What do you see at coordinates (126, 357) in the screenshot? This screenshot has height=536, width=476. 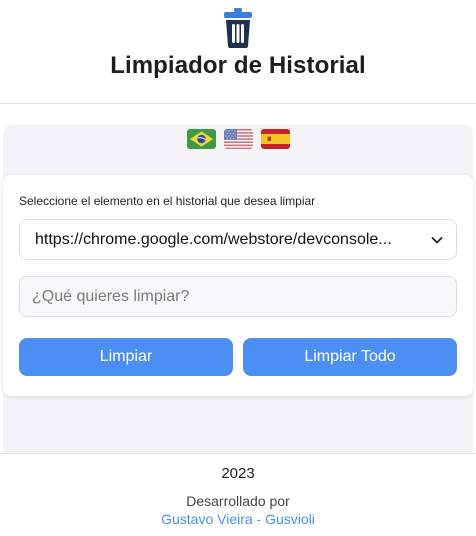 I see `clear-button: Limpiar` at bounding box center [126, 357].